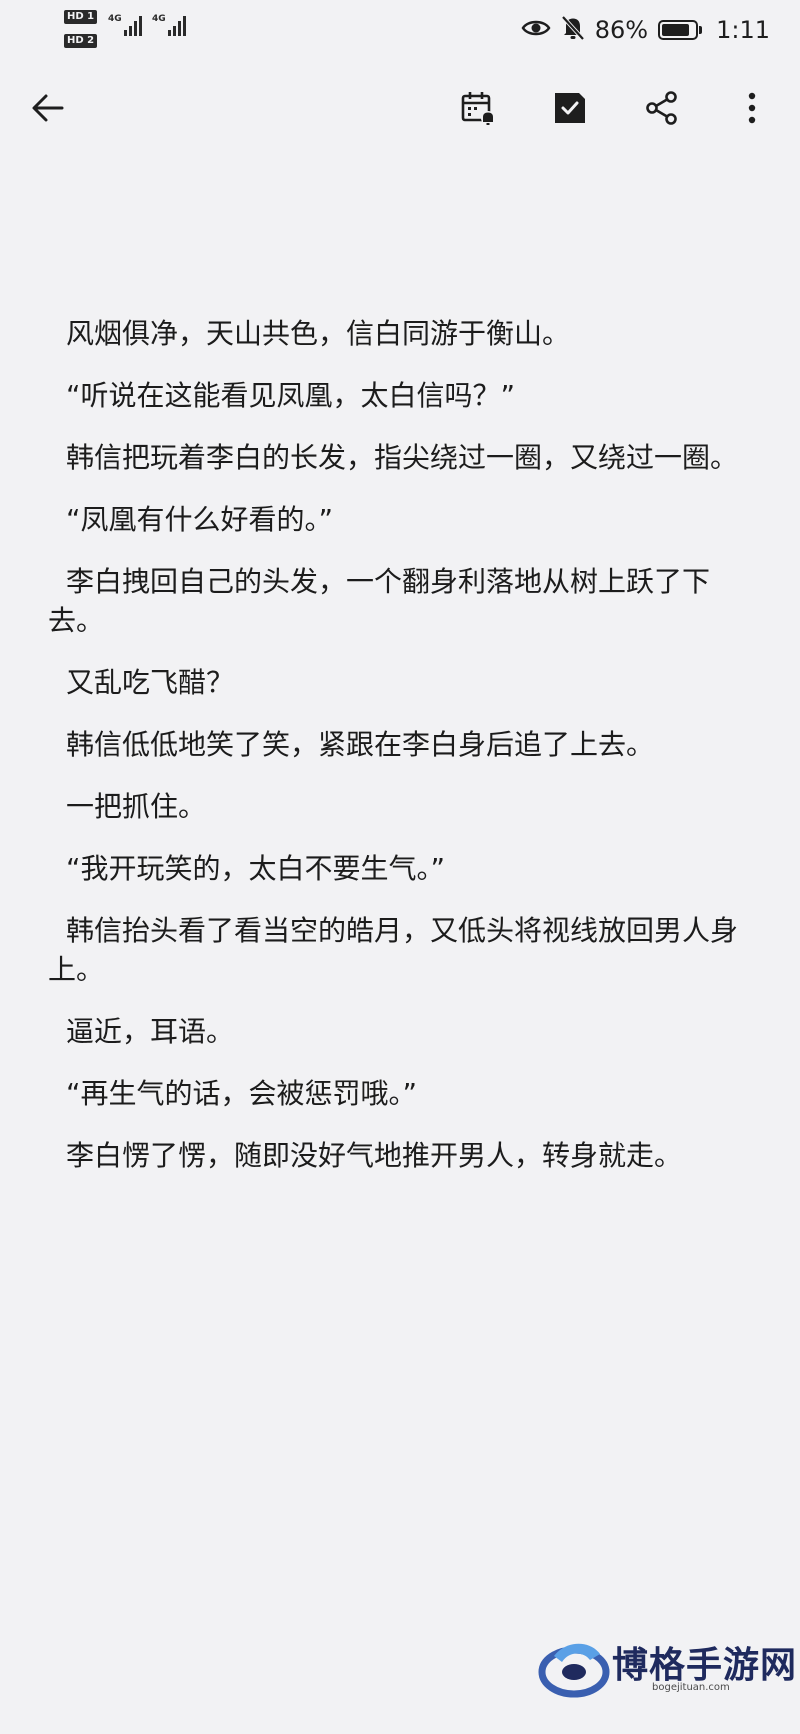  What do you see at coordinates (705, 1665) in the screenshot?
I see `watermark-brand: 博格手游网` at bounding box center [705, 1665].